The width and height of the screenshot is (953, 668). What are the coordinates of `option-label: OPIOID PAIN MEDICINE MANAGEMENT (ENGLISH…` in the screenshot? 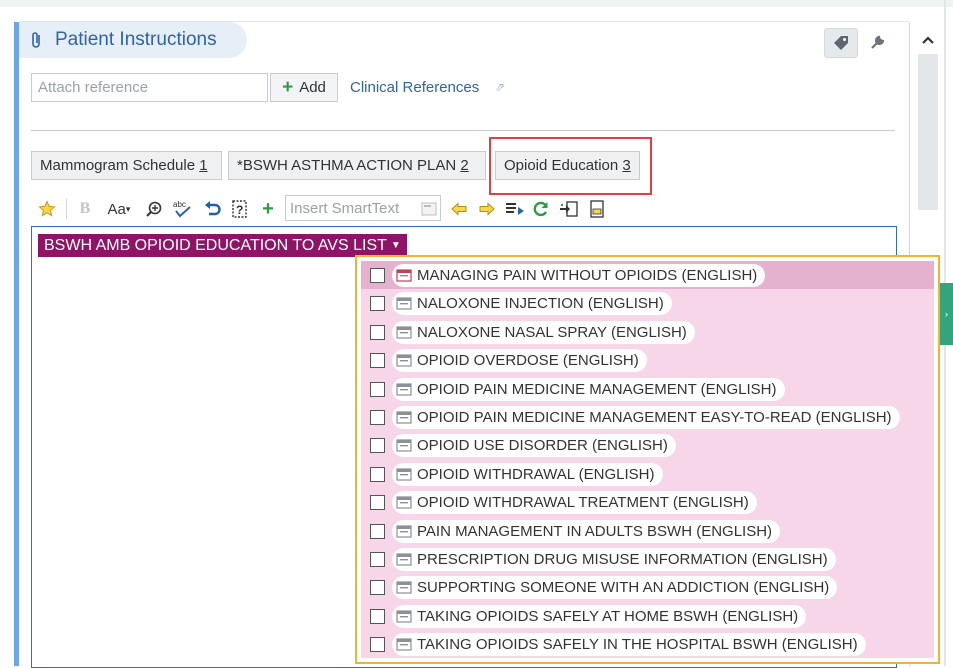 It's located at (597, 389).